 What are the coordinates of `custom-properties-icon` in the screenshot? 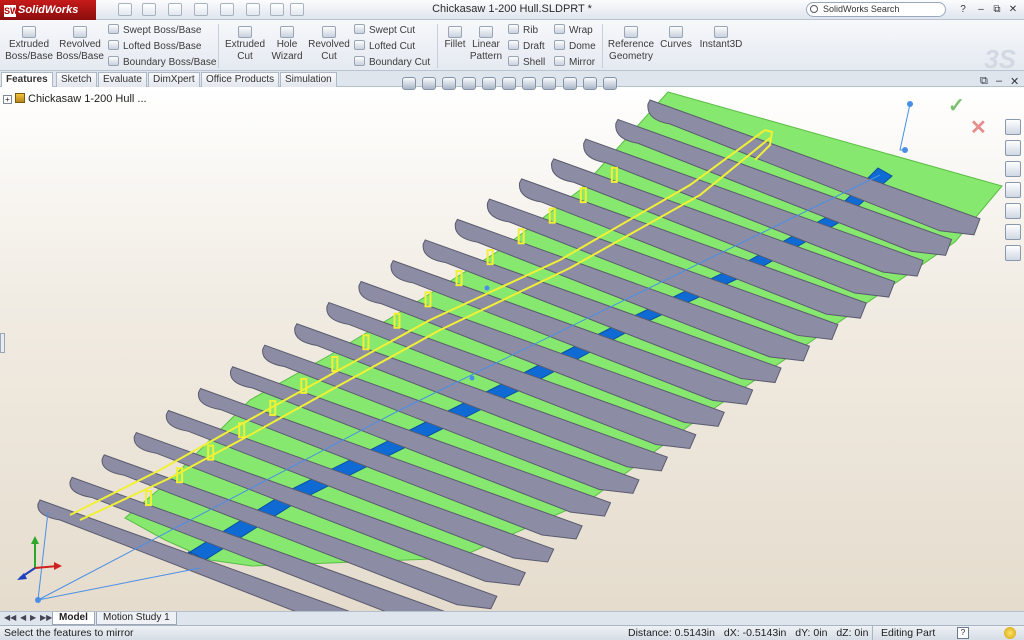 It's located at (1013, 253).